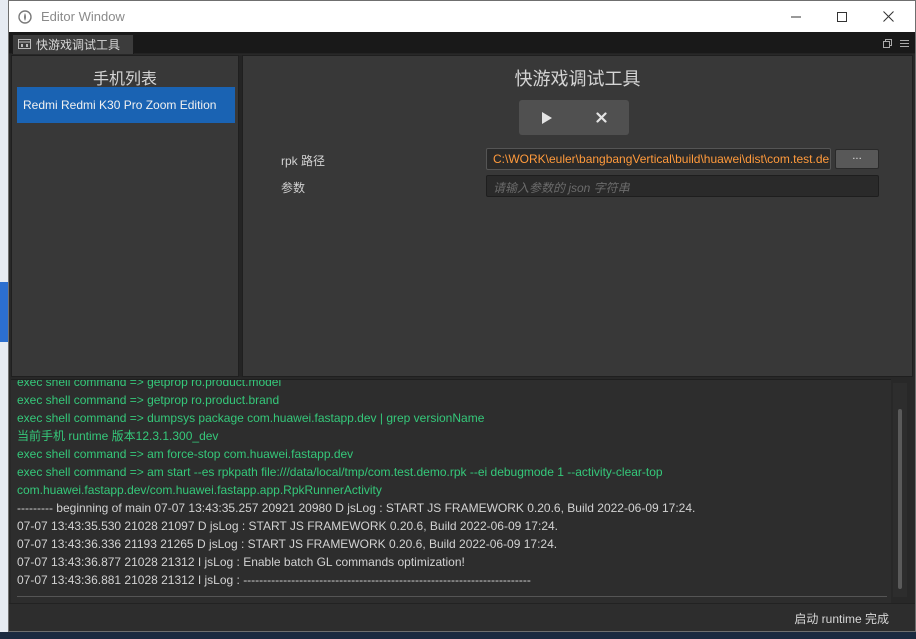 Image resolution: width=916 pixels, height=639 pixels. I want to click on app-logo-icon, so click(25, 16).